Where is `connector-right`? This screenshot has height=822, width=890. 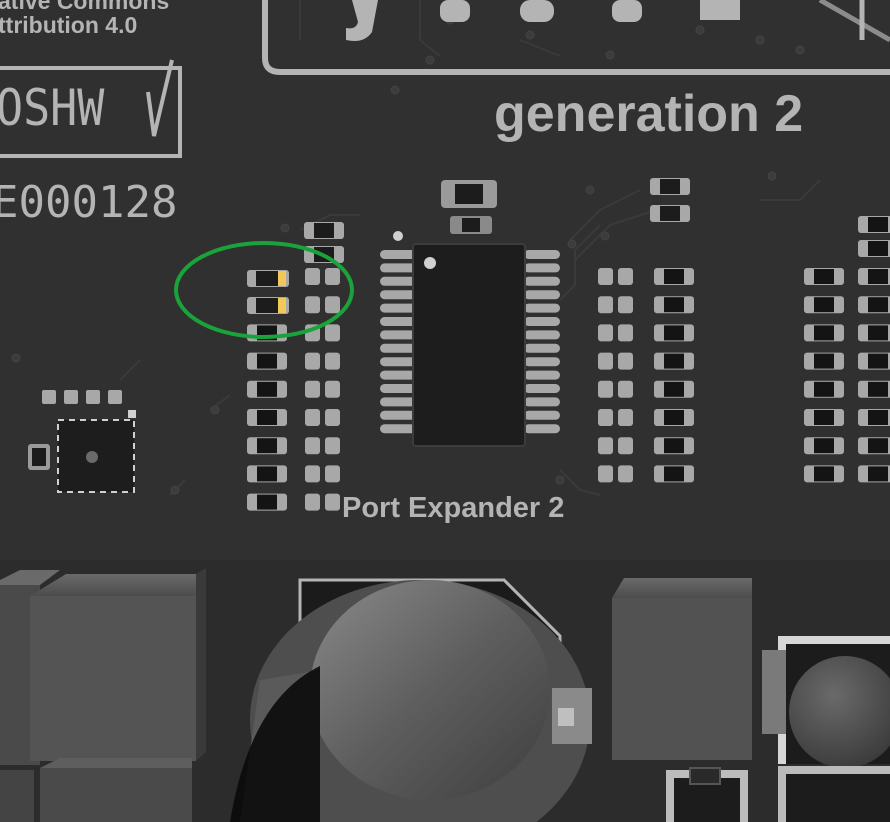 connector-right is located at coordinates (826, 729).